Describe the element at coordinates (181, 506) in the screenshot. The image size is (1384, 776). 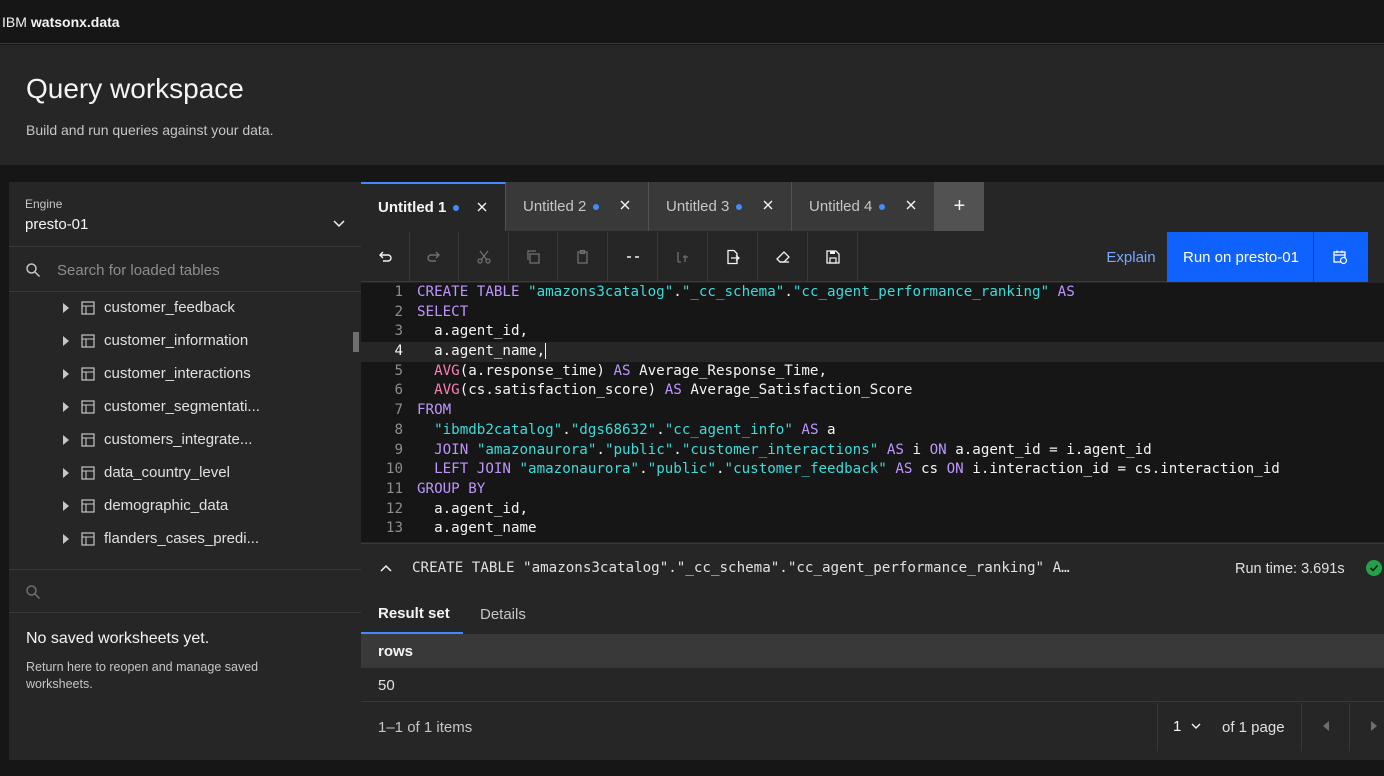
I see `table-tree-item: demographic_data` at that location.